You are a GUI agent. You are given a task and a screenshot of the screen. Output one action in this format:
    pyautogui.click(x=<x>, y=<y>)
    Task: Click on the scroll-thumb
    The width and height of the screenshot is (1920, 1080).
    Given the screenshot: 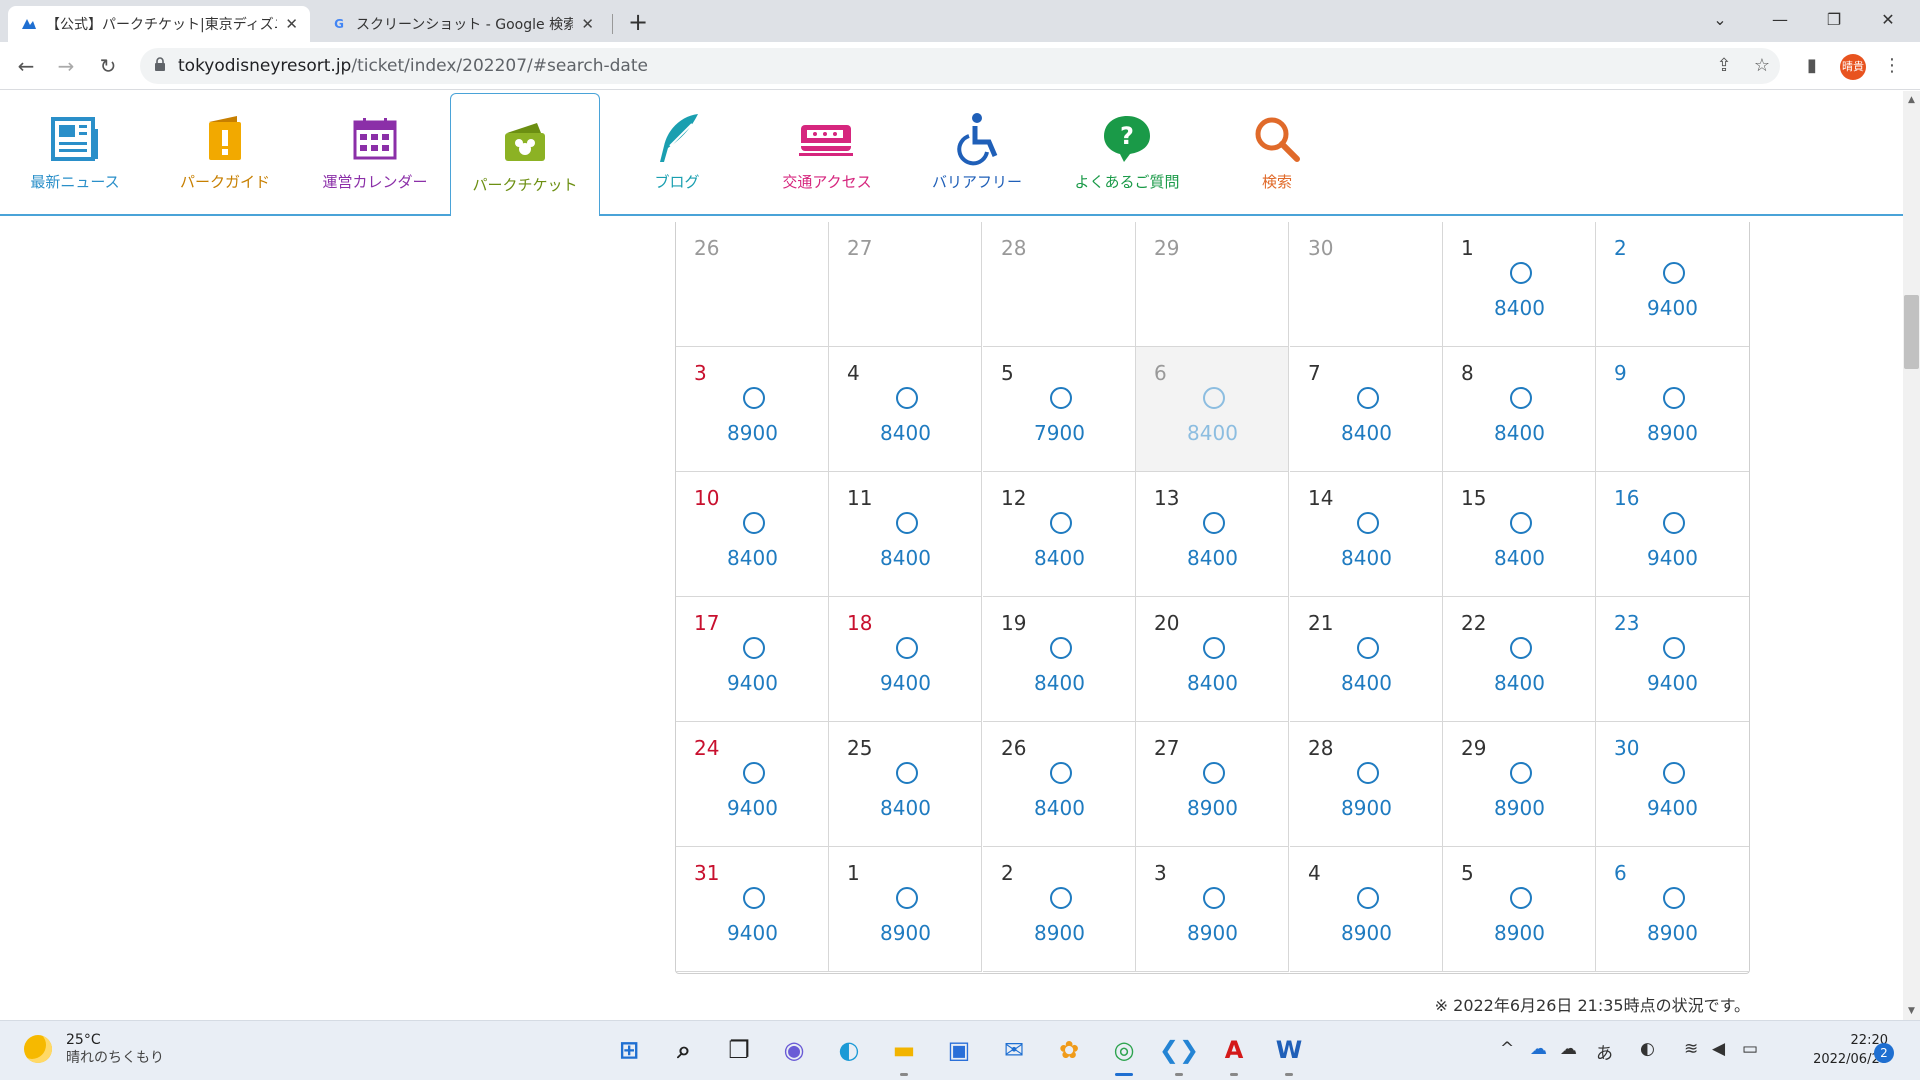 What is the action you would take?
    pyautogui.click(x=1911, y=332)
    